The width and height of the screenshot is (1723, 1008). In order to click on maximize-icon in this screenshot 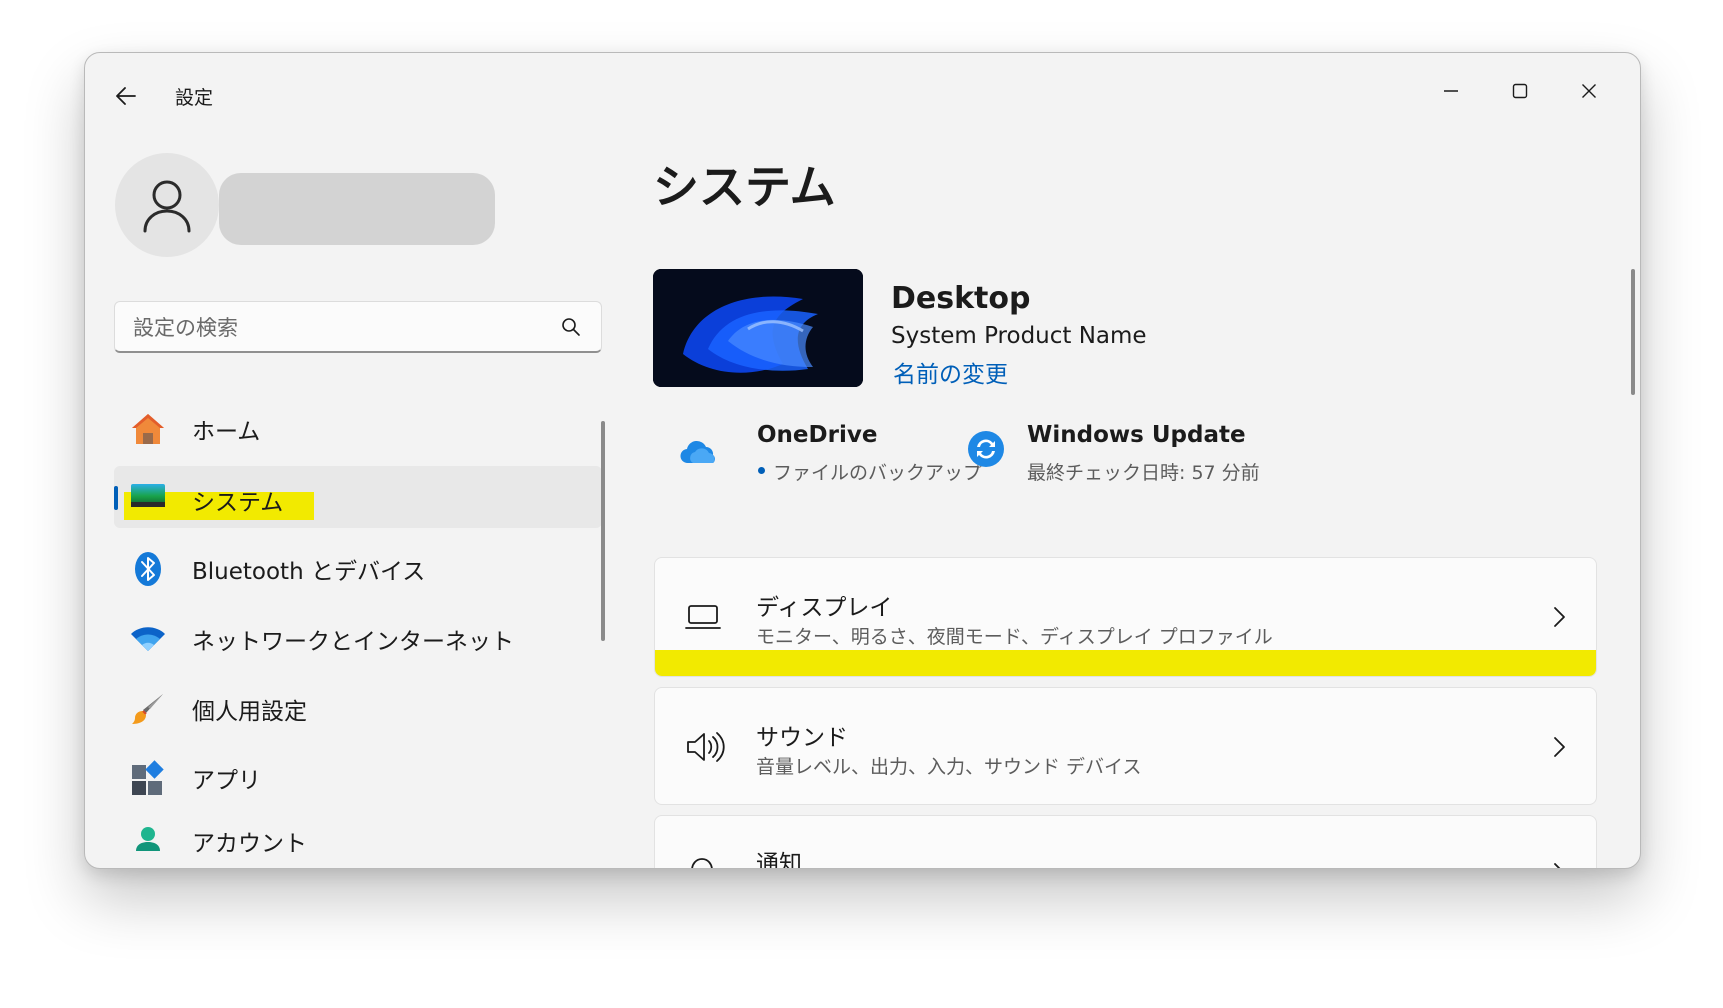, I will do `click(1520, 91)`.